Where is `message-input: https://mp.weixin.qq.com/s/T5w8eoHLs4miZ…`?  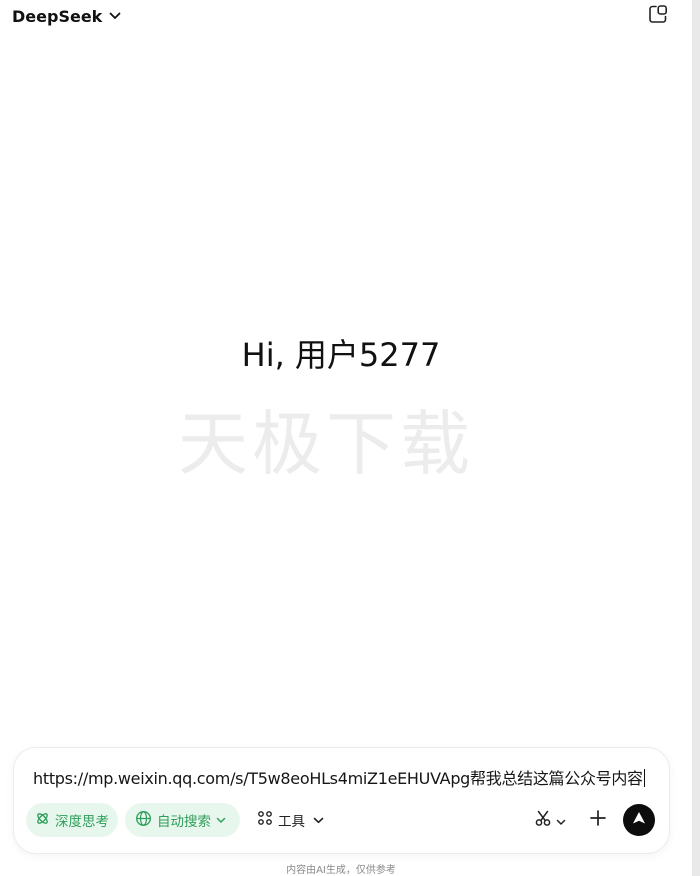 message-input: https://mp.weixin.qq.com/s/T5w8eoHLs4miZ… is located at coordinates (339, 777).